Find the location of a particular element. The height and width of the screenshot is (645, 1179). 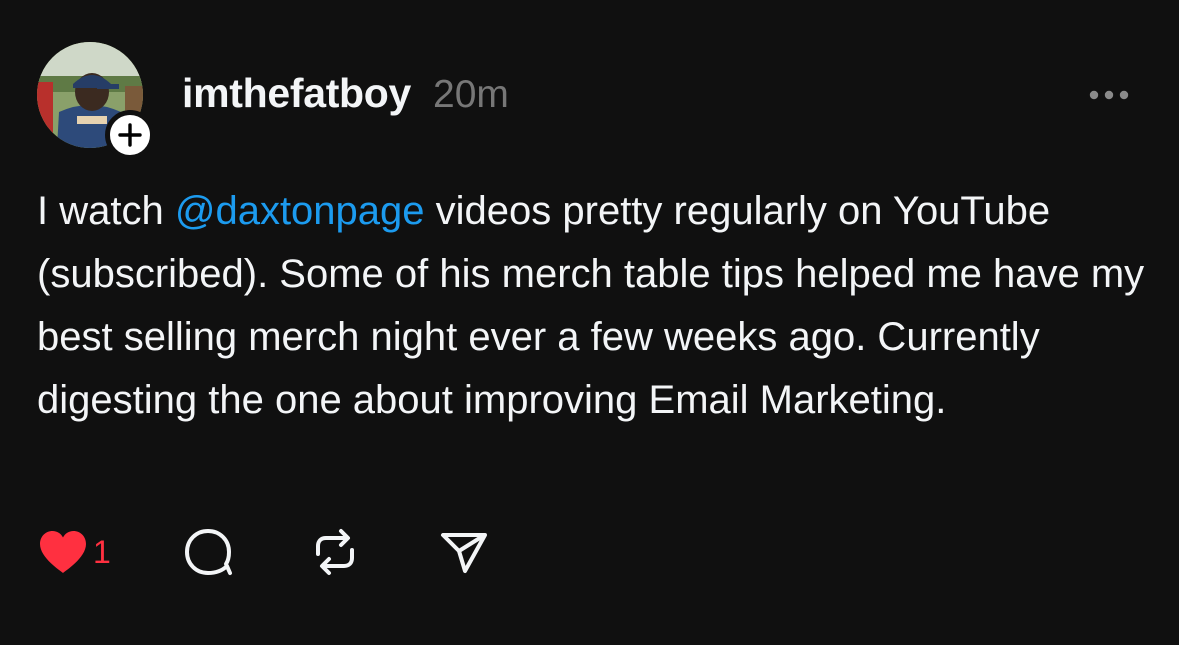

mention-link: @daxtonpage is located at coordinates (300, 211).